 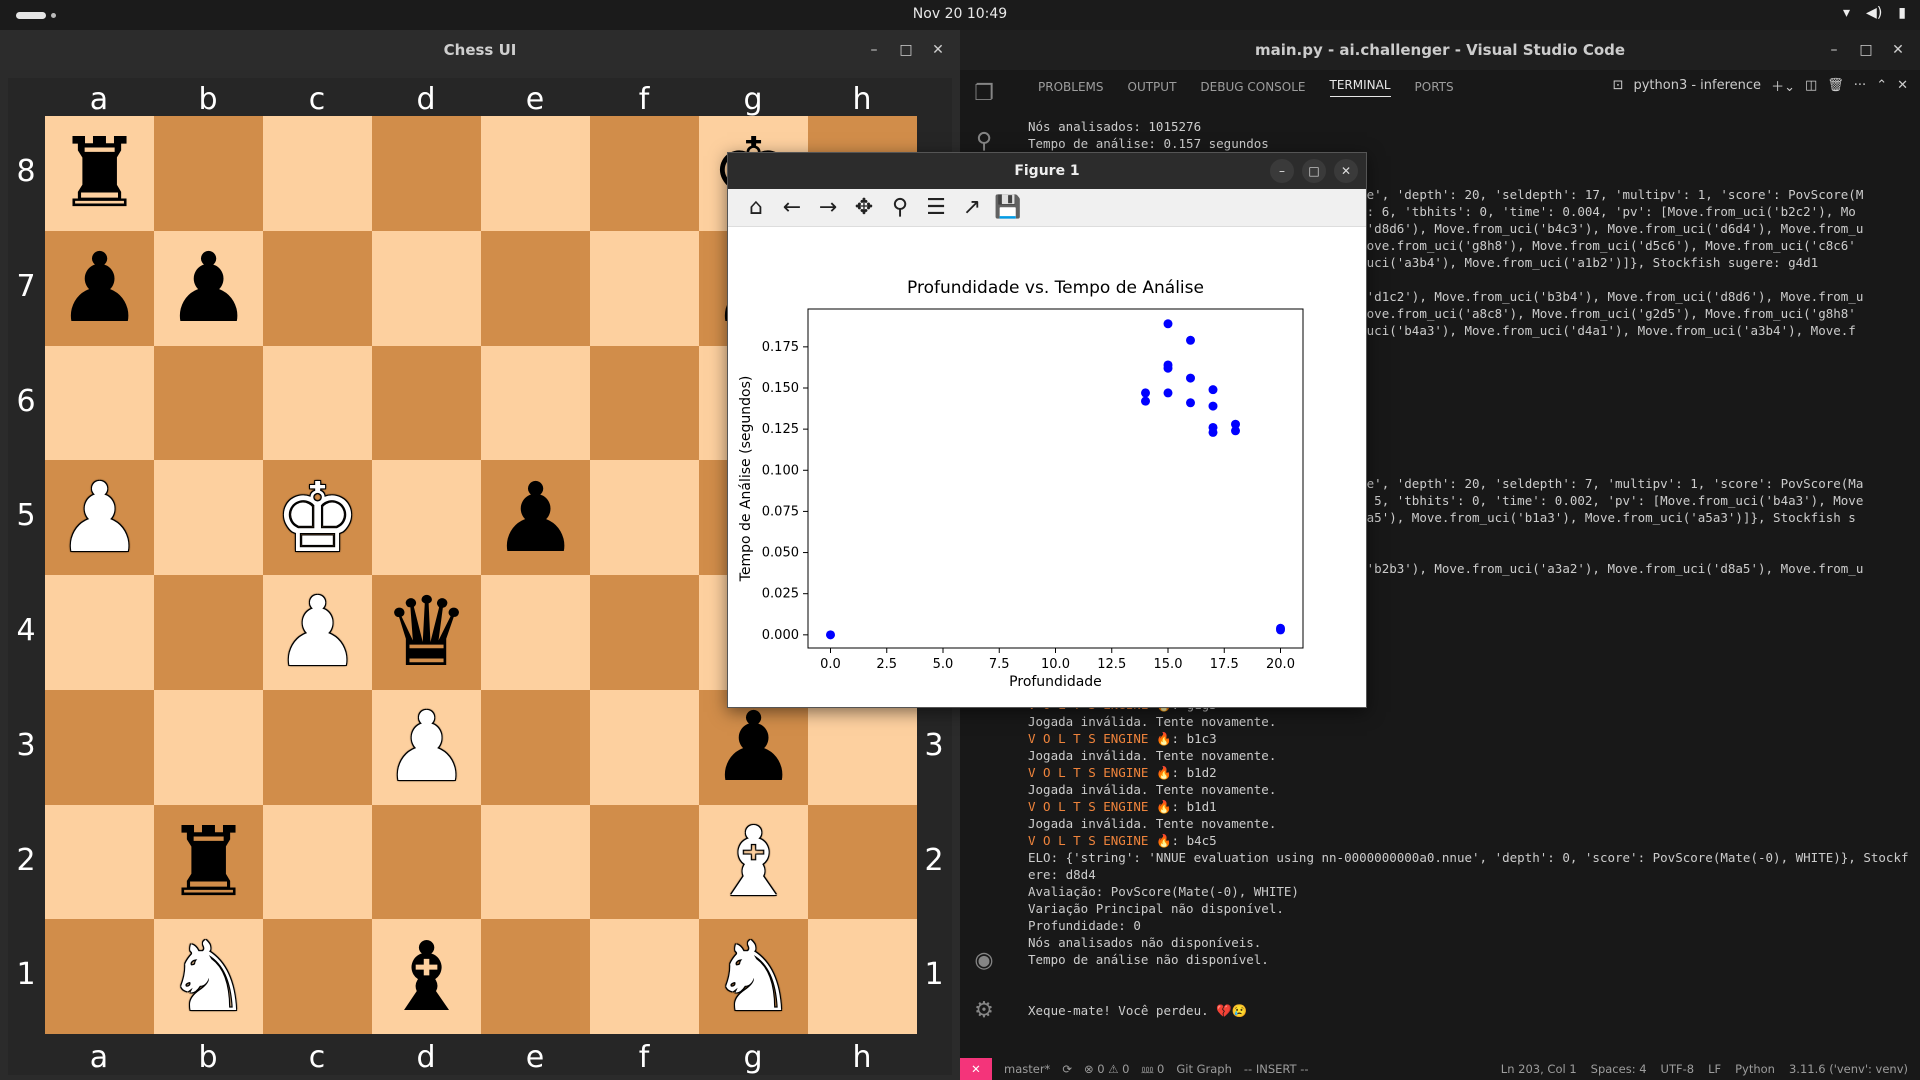 What do you see at coordinates (317, 173) in the screenshot?
I see `square-c8` at bounding box center [317, 173].